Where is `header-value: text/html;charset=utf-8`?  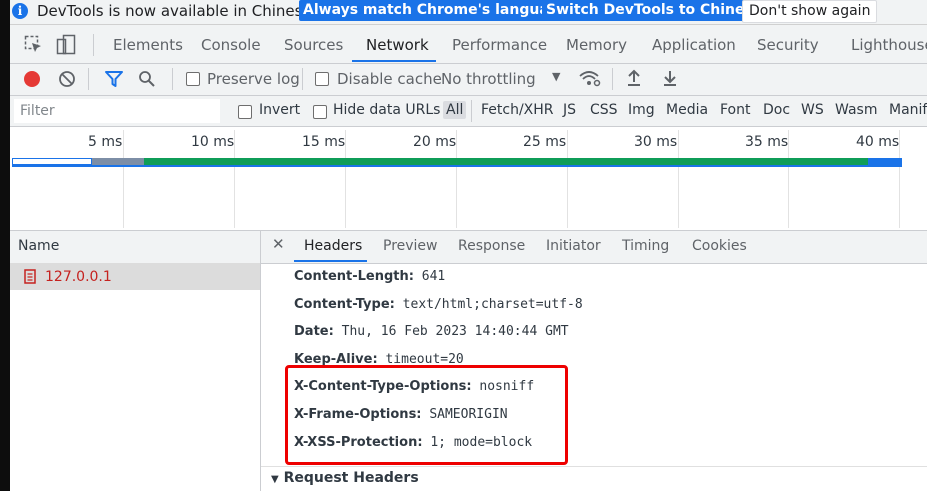
header-value: text/html;charset=utf-8 is located at coordinates (492, 304).